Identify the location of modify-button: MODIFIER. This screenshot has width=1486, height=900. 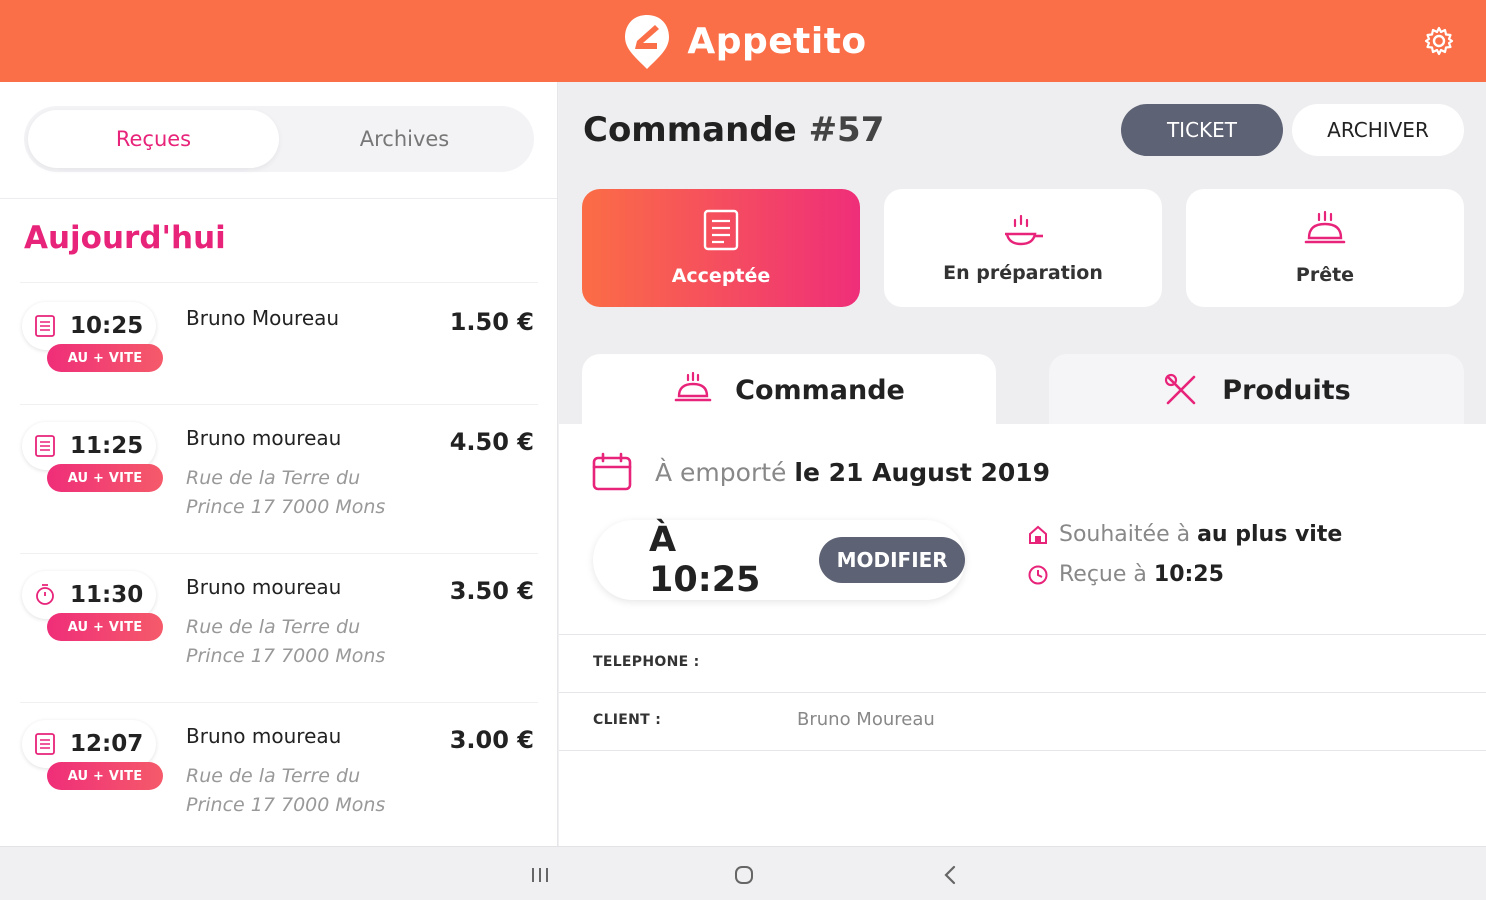
(892, 560).